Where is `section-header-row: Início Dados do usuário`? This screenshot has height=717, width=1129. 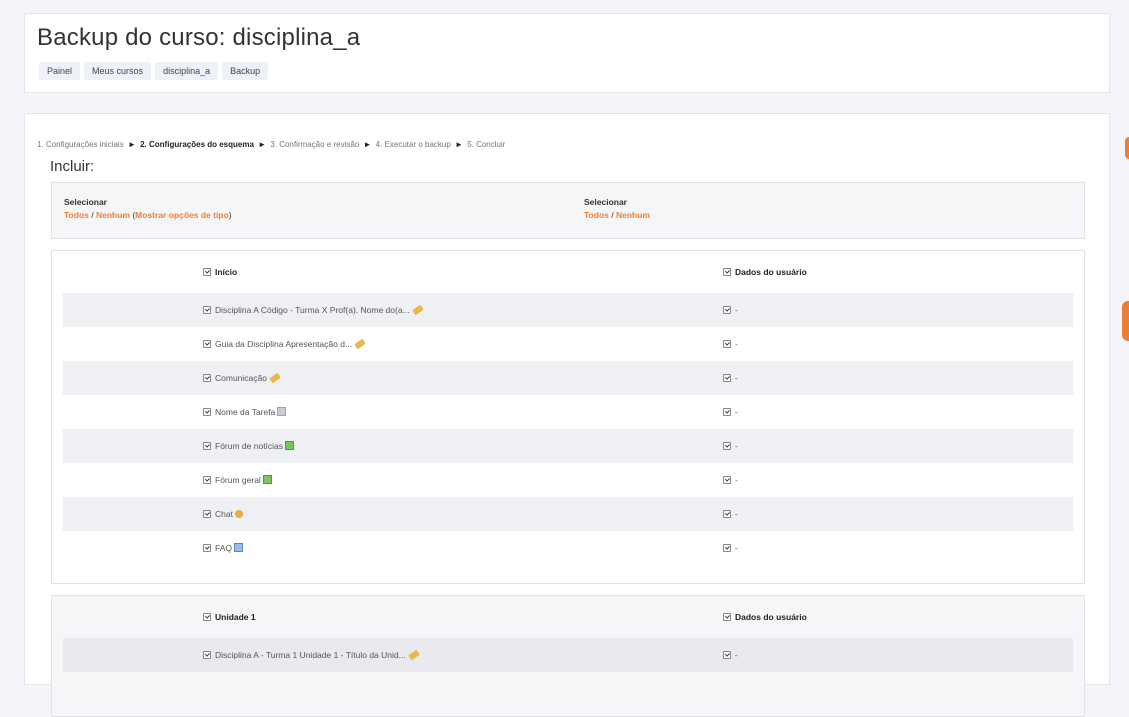 section-header-row: Início Dados do usuário is located at coordinates (568, 272).